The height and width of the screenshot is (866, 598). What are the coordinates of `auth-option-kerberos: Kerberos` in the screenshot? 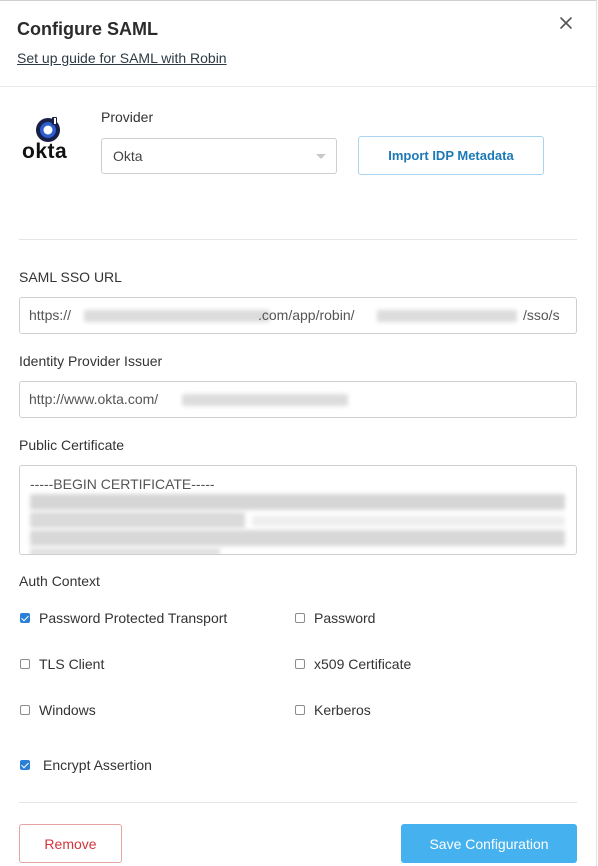 It's located at (333, 710).